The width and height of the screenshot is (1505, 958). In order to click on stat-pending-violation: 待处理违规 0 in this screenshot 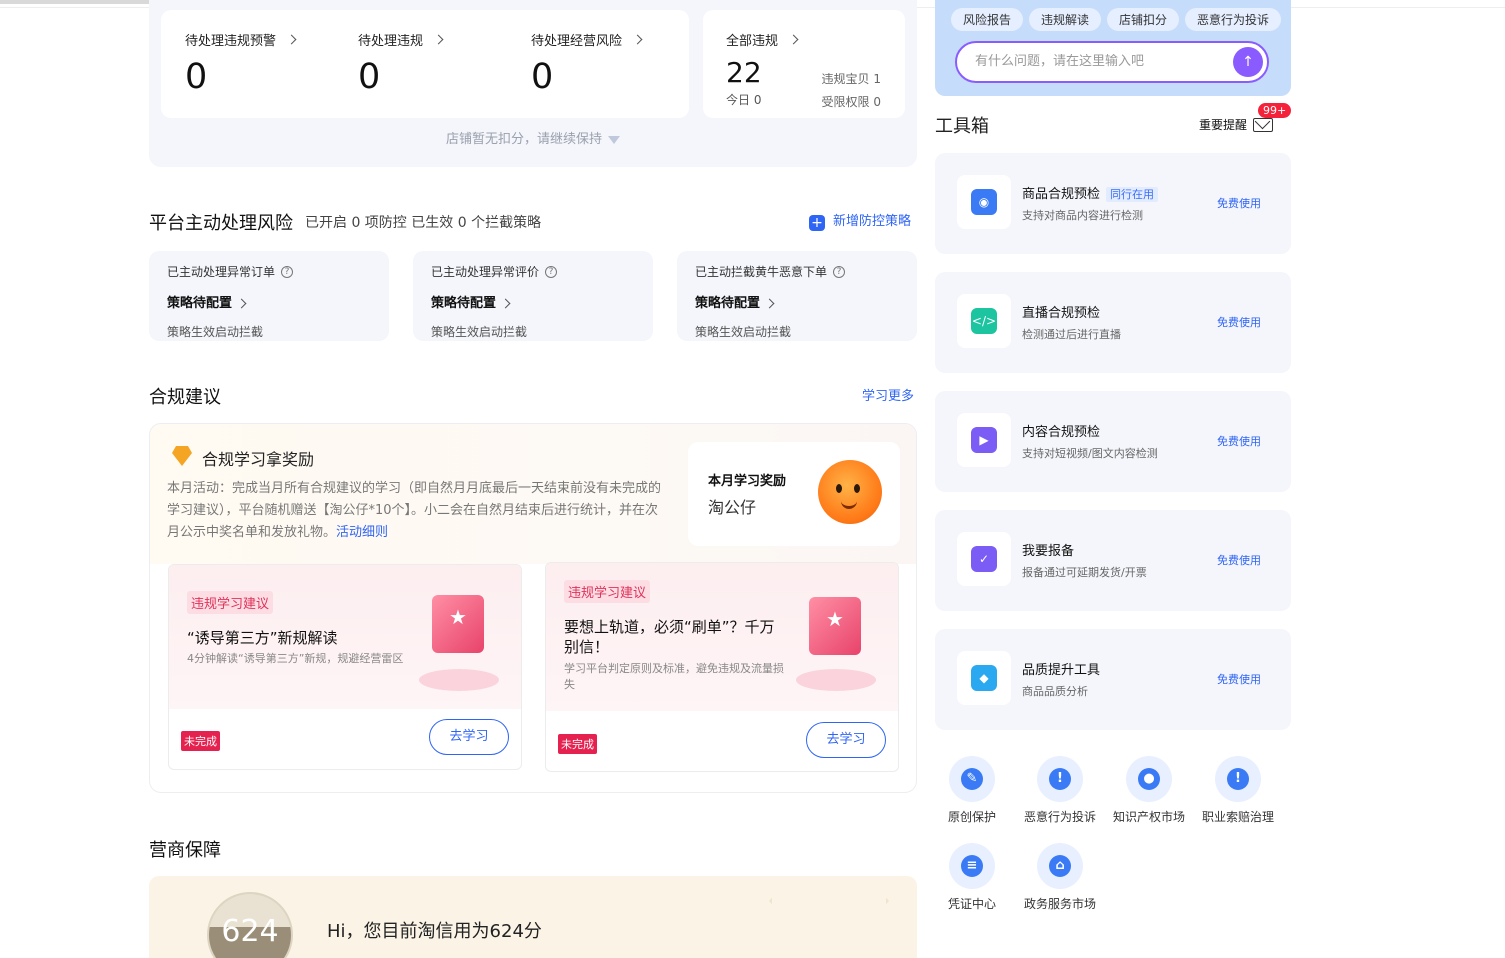, I will do `click(401, 63)`.